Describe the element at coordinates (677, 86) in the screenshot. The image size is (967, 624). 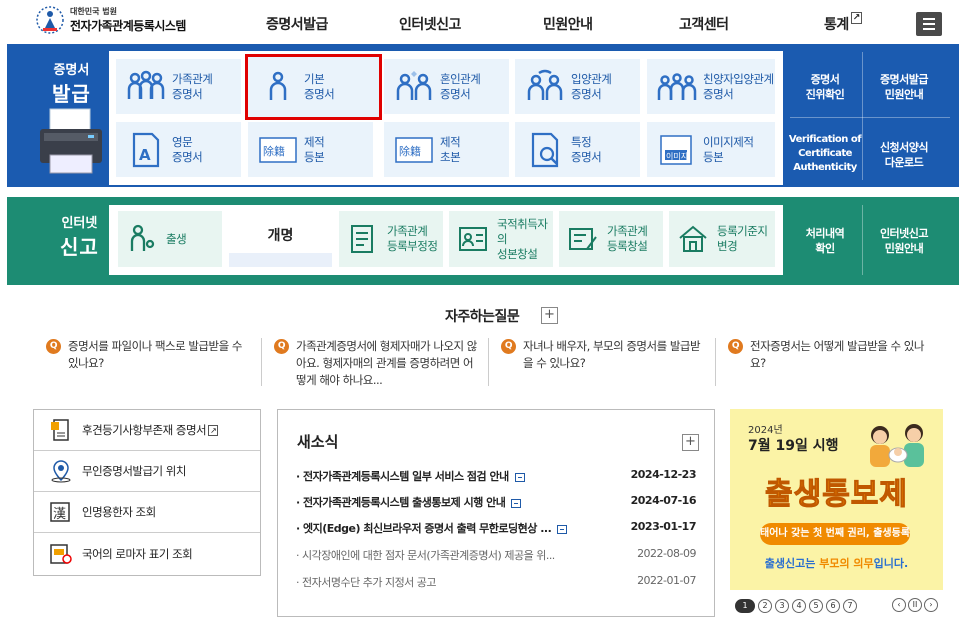
I see `family-adoption-icon` at that location.